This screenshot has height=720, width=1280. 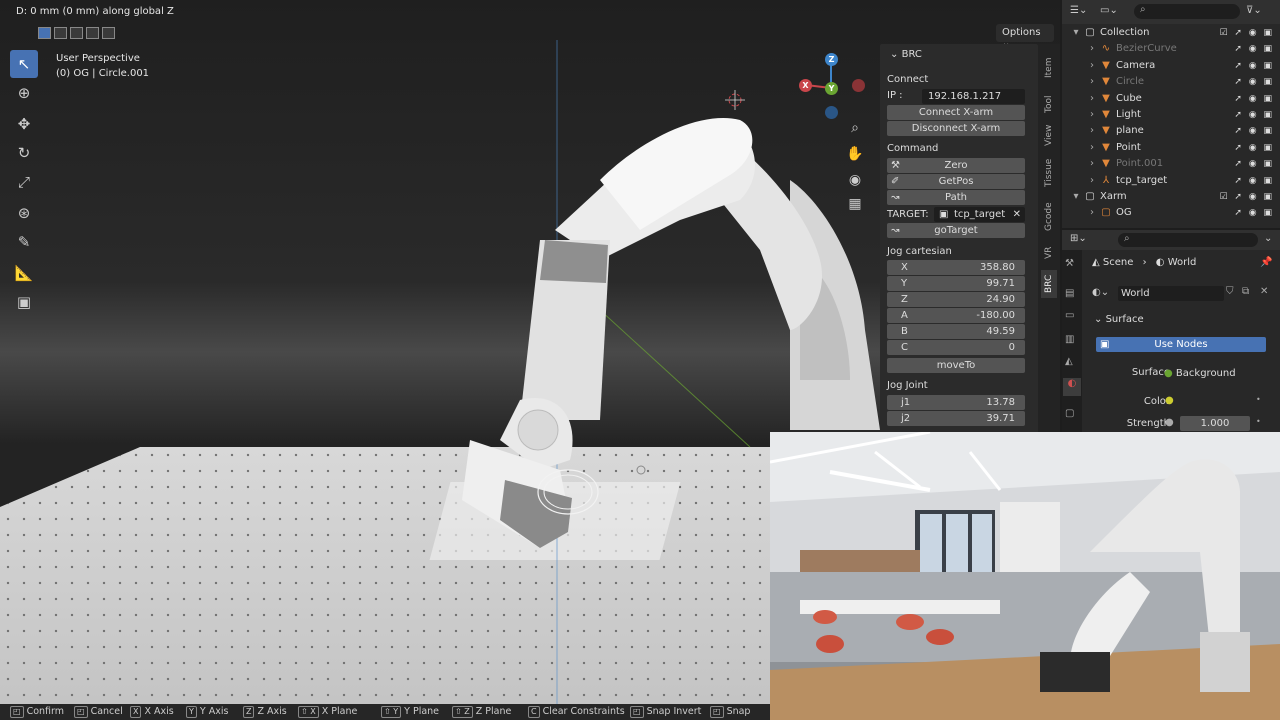 What do you see at coordinates (1264, 291) in the screenshot?
I see `unlink-icon: ✕` at bounding box center [1264, 291].